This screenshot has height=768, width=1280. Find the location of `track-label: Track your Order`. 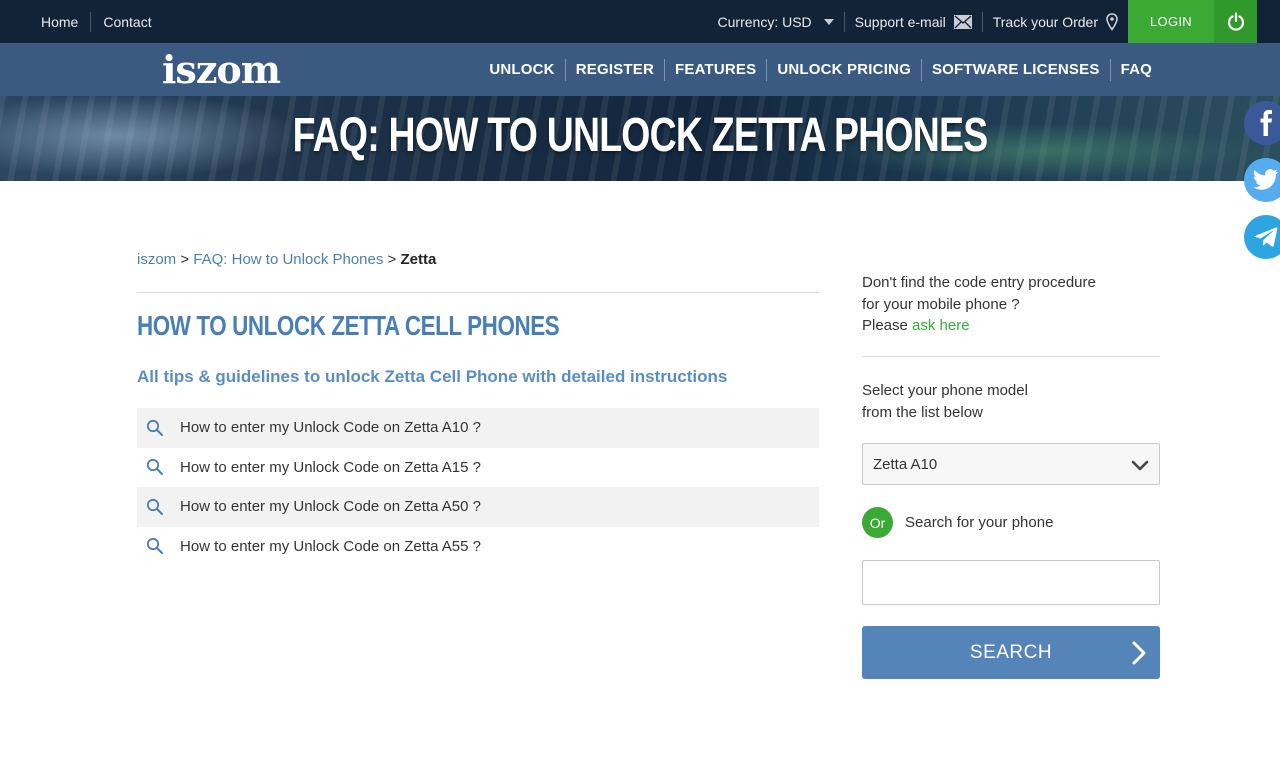

track-label: Track your Order is located at coordinates (1045, 21).